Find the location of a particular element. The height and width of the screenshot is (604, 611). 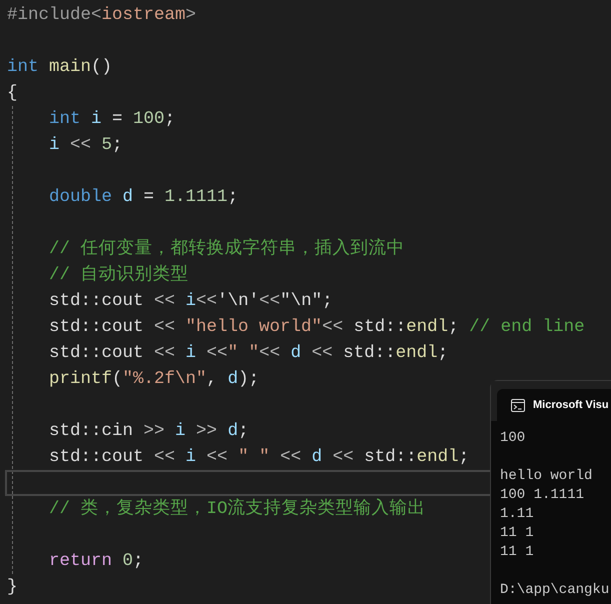

code-line: double d = 1.1111; is located at coordinates (143, 197).